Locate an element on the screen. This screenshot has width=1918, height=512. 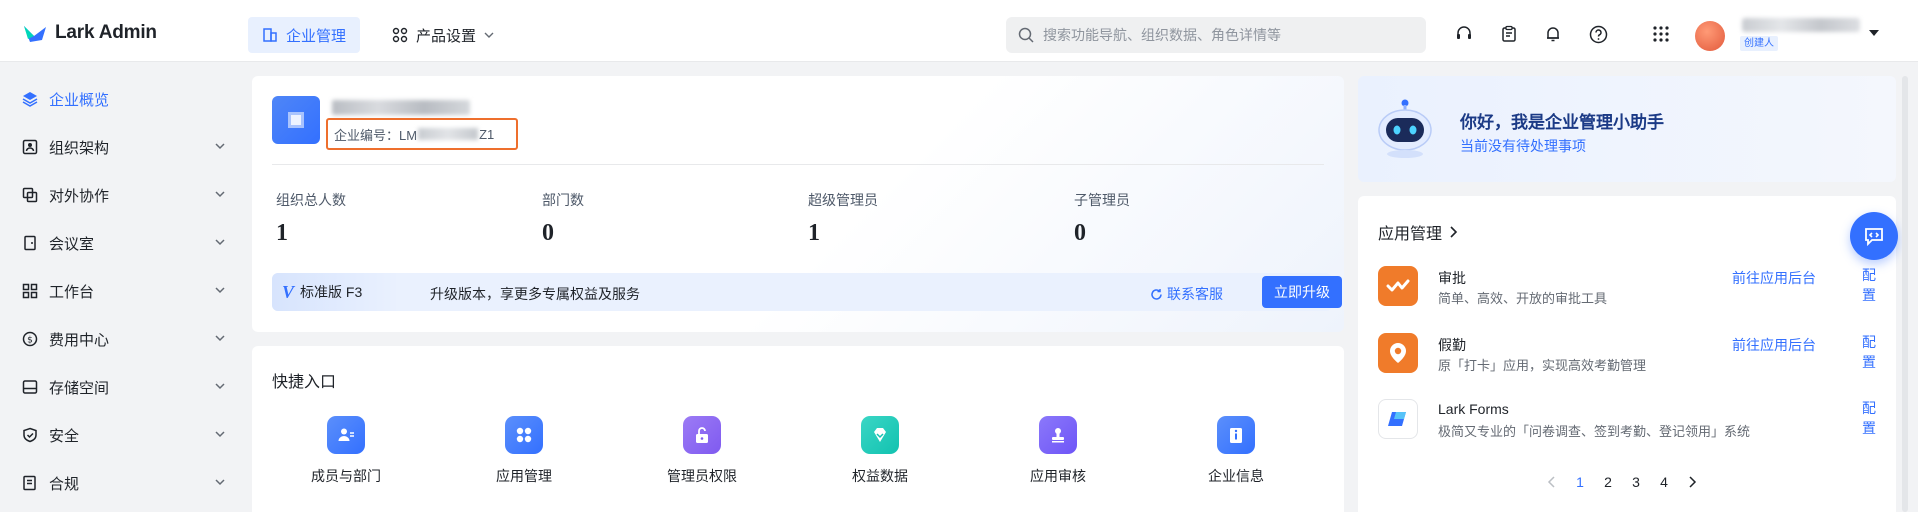
scrollbar is located at coordinates (1905, 294).